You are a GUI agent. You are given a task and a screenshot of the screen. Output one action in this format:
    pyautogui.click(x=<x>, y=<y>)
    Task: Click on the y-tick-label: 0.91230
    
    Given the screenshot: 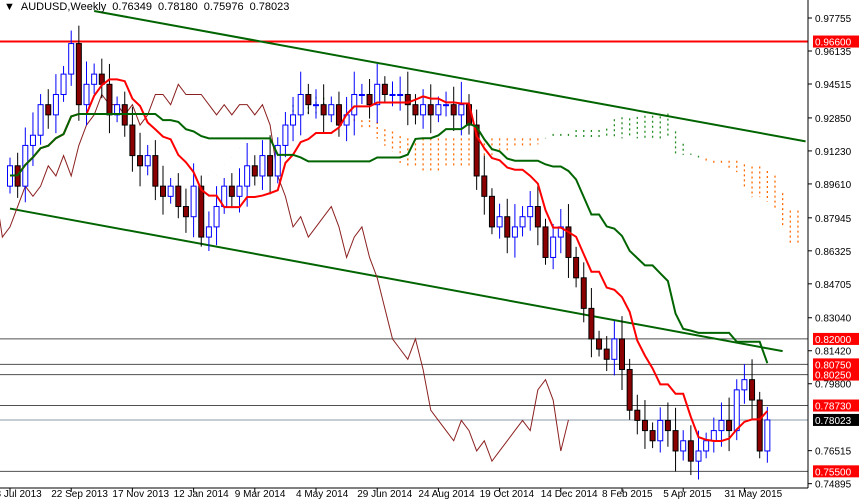 What is the action you would take?
    pyautogui.click(x=833, y=152)
    